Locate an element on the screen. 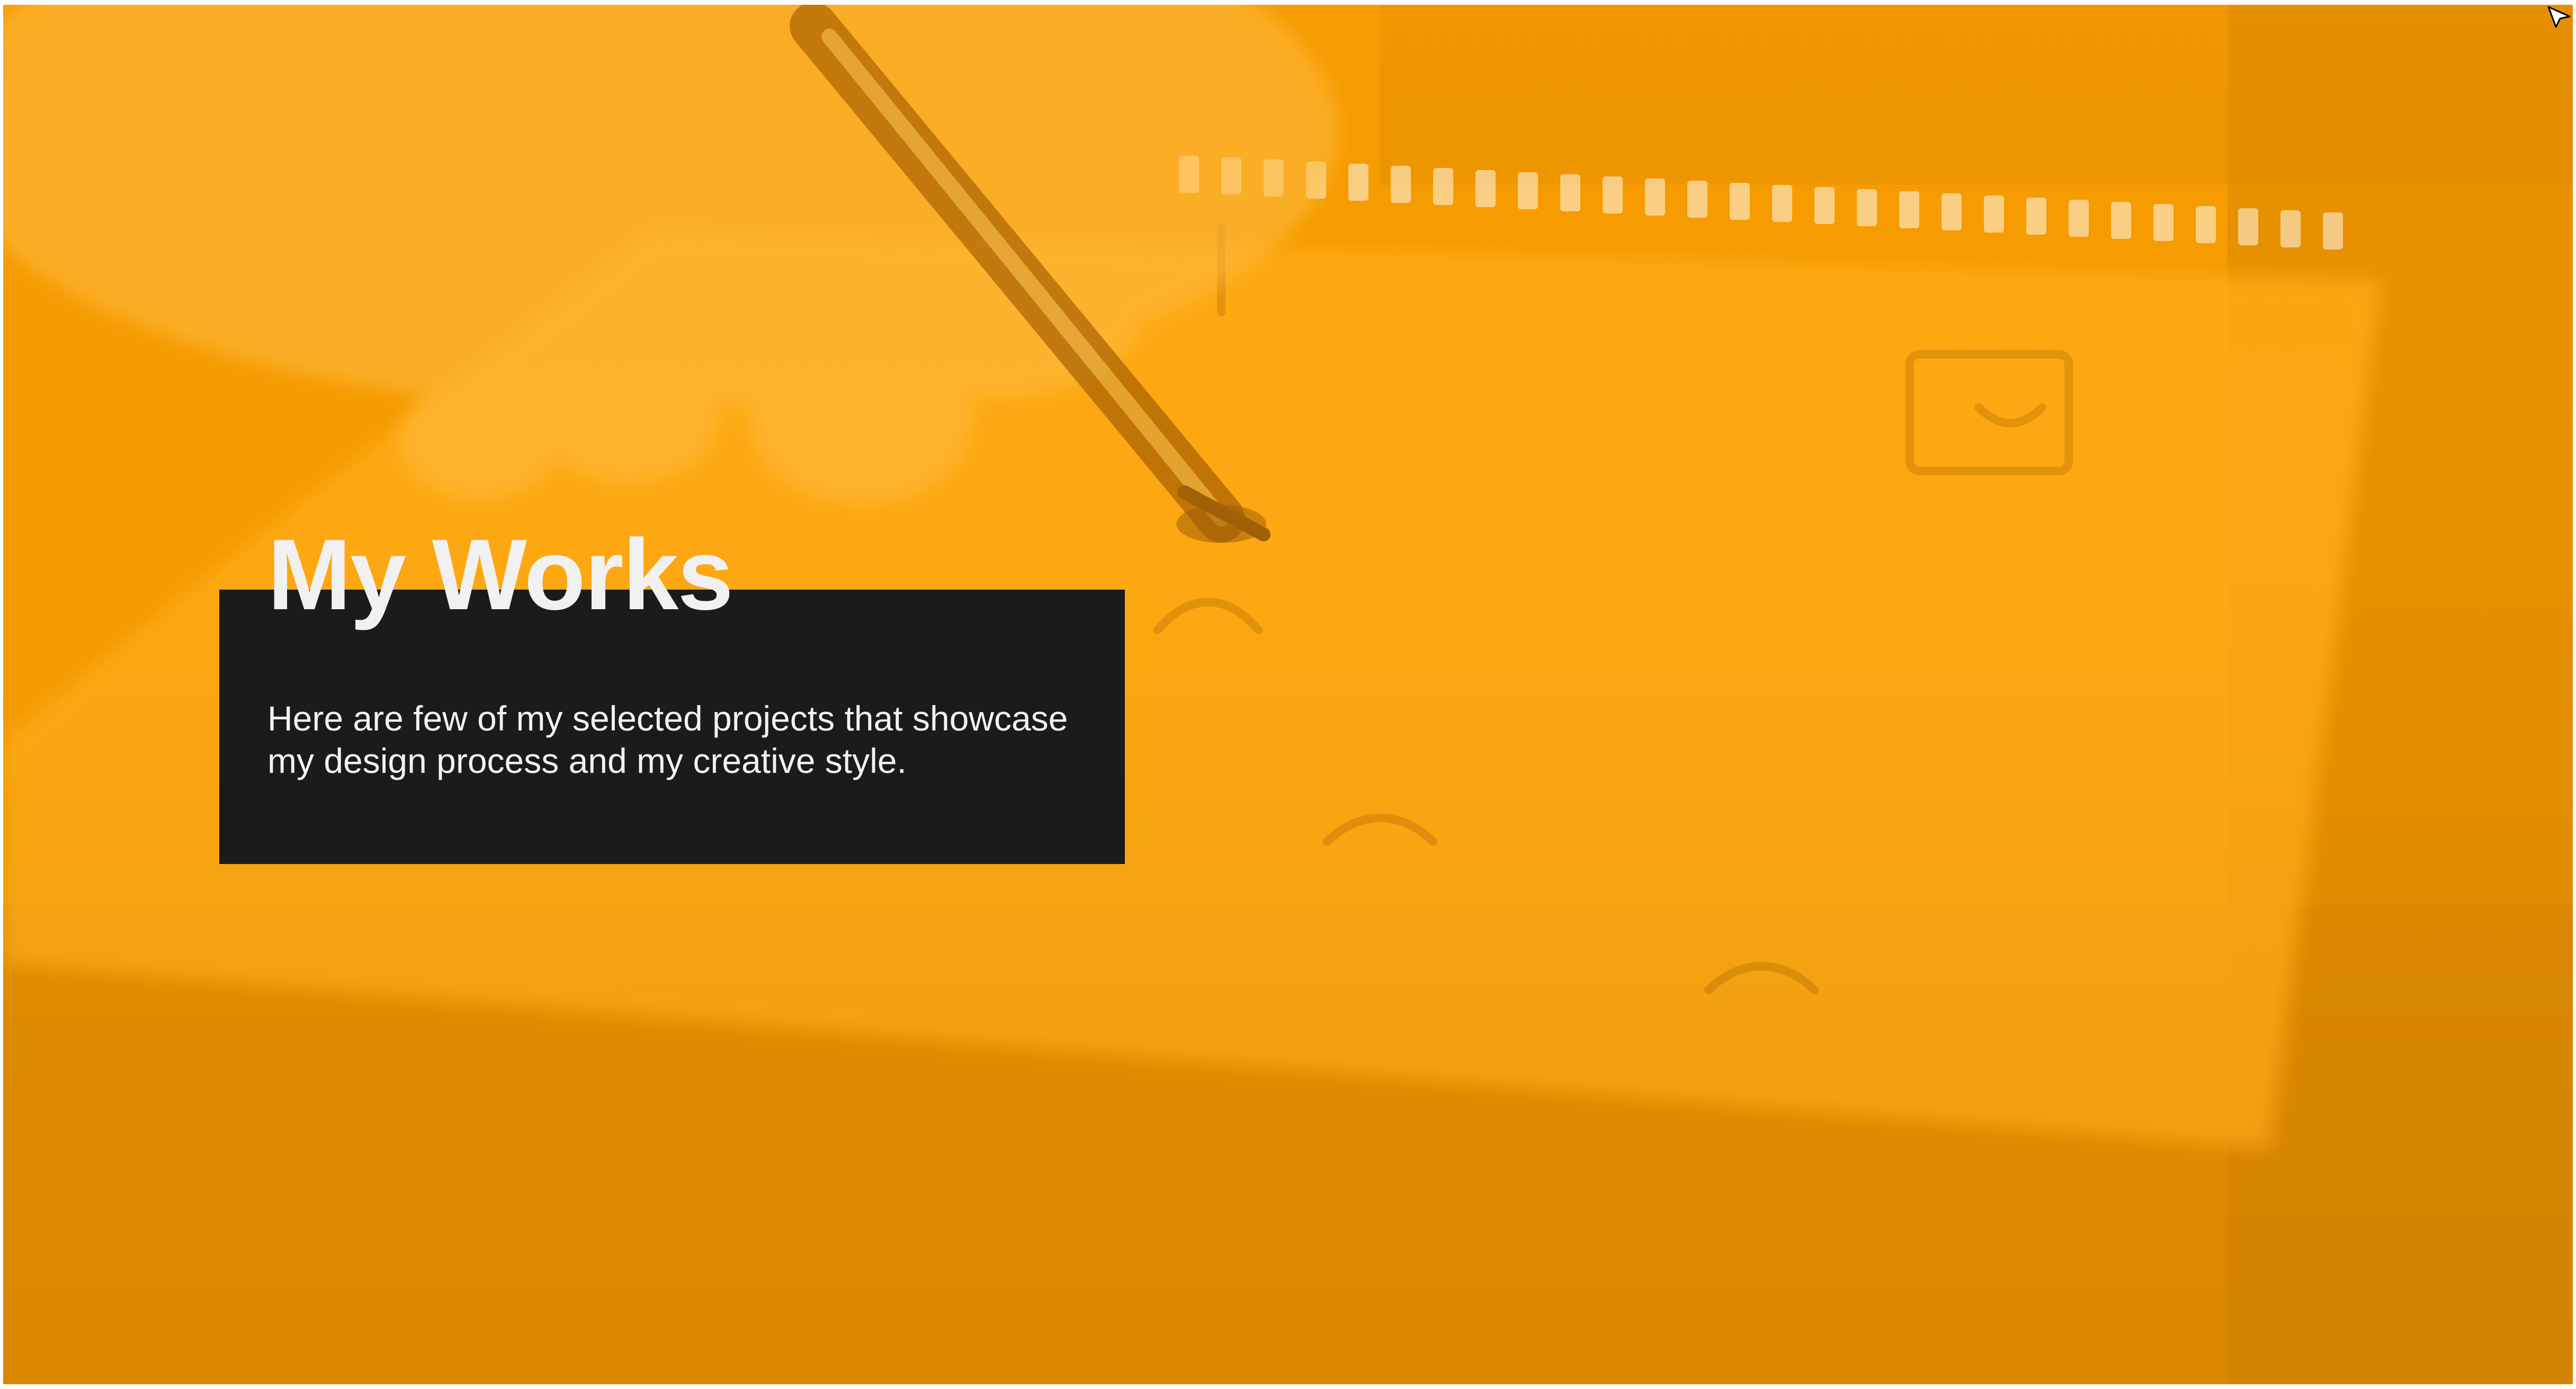 The image size is (2576, 1389). cursor-icon is located at coordinates (2559, 17).